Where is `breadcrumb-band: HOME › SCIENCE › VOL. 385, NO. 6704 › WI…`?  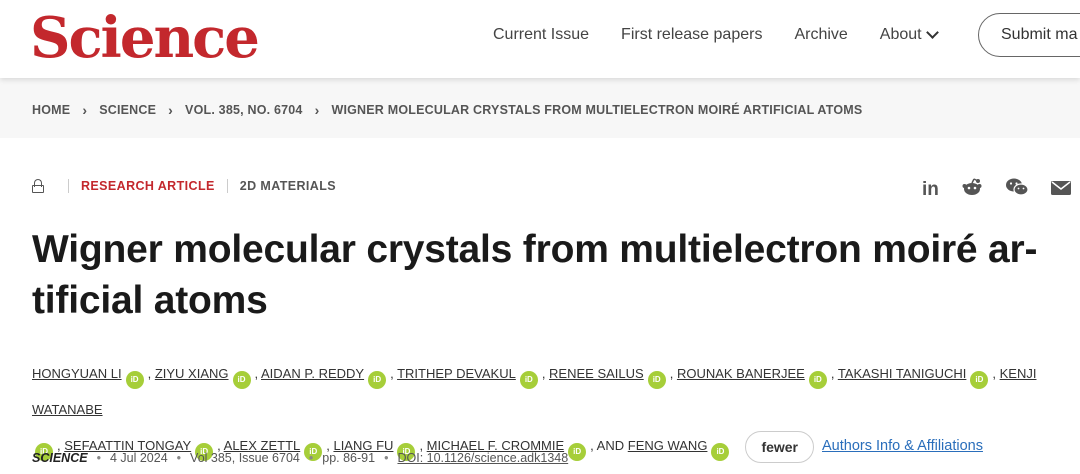
breadcrumb-band: HOME › SCIENCE › VOL. 385, NO. 6704 › WI… is located at coordinates (540, 108).